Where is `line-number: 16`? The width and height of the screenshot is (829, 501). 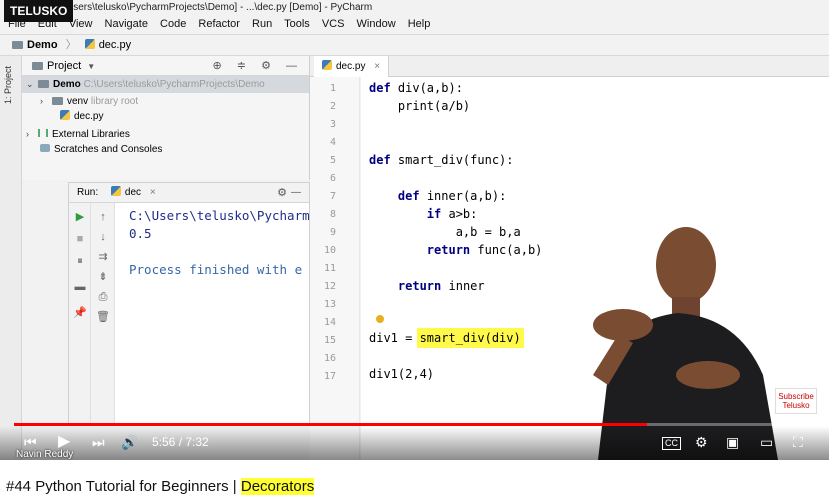
line-number: 16 is located at coordinates (329, 358).